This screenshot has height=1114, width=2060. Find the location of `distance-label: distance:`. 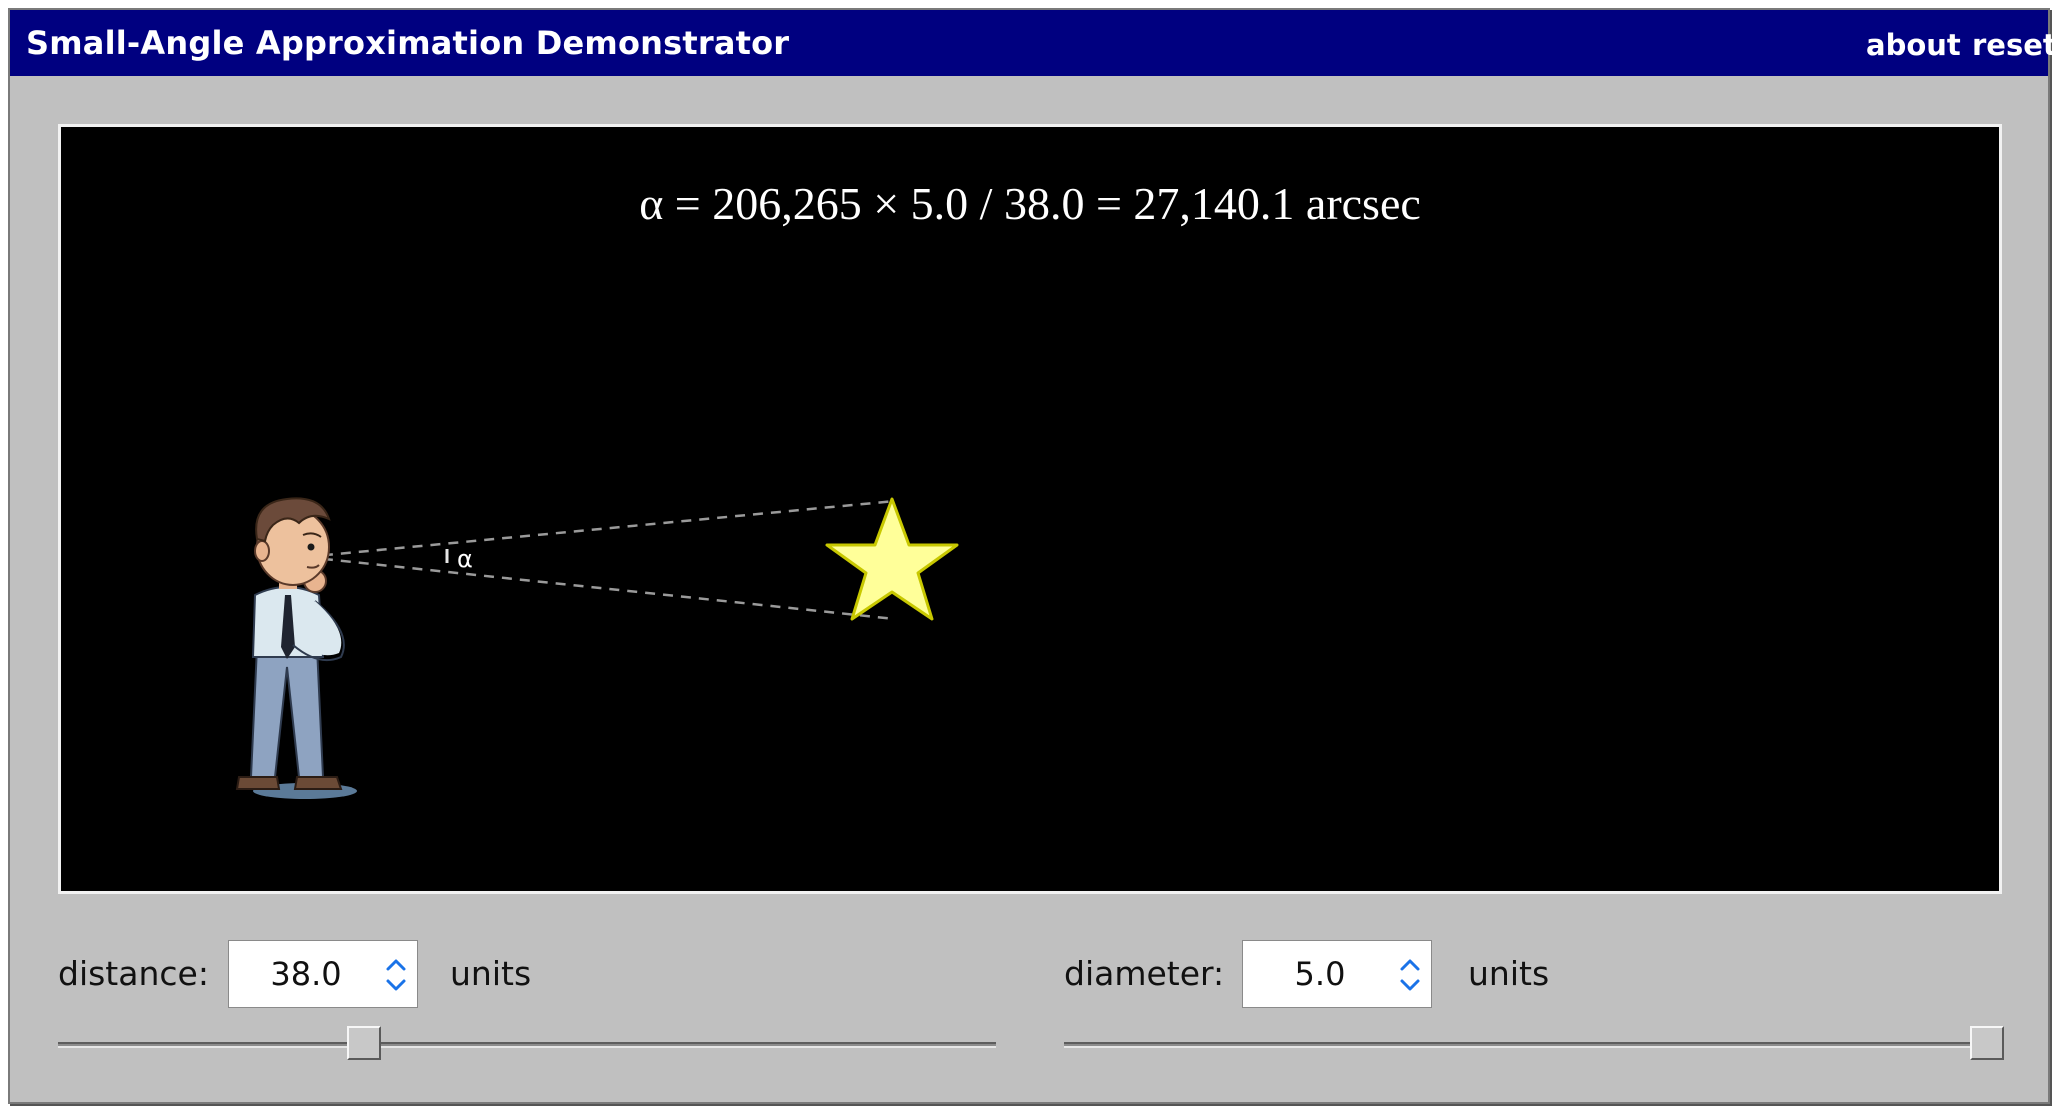

distance-label: distance: is located at coordinates (133, 973).